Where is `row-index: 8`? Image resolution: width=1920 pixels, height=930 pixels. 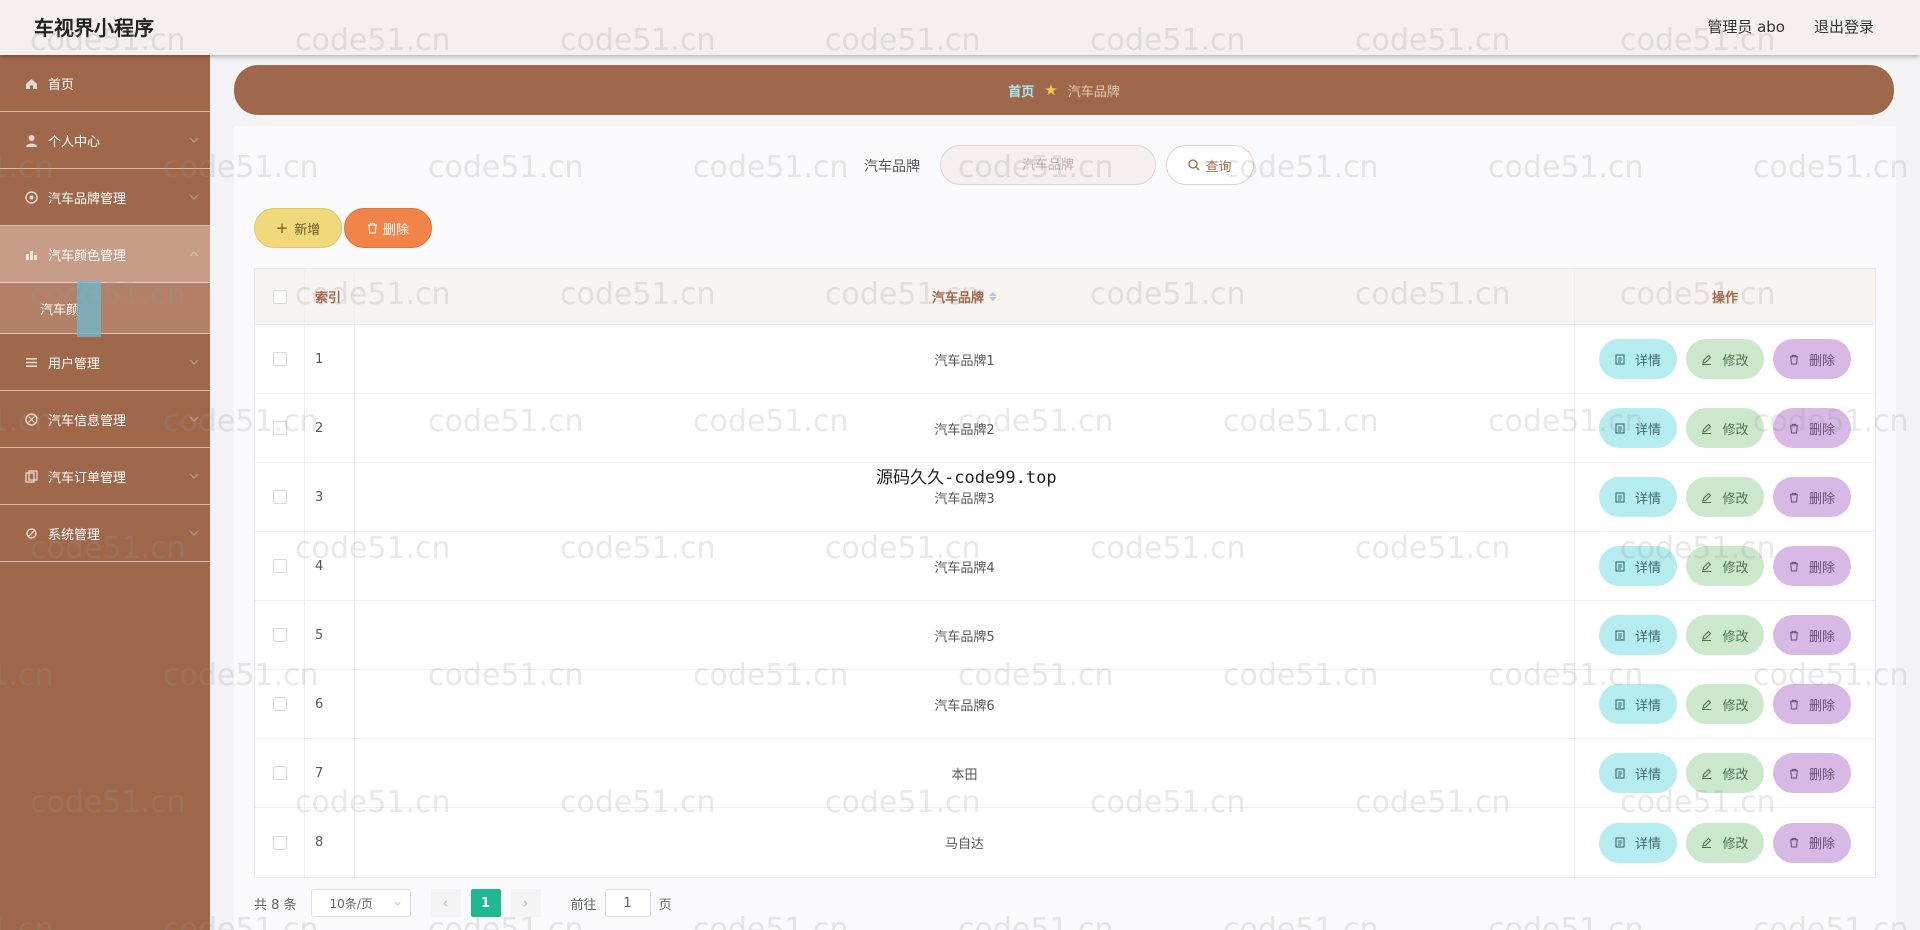
row-index: 8 is located at coordinates (330, 842).